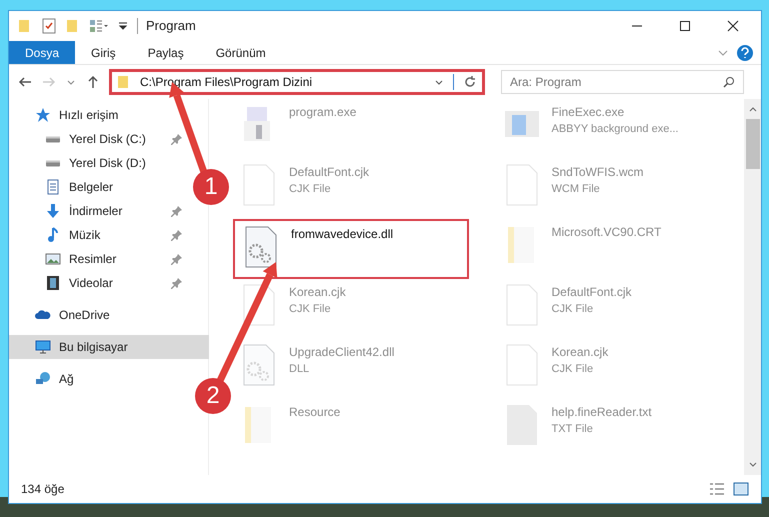 Image resolution: width=769 pixels, height=517 pixels. I want to click on document-icon, so click(53, 187).